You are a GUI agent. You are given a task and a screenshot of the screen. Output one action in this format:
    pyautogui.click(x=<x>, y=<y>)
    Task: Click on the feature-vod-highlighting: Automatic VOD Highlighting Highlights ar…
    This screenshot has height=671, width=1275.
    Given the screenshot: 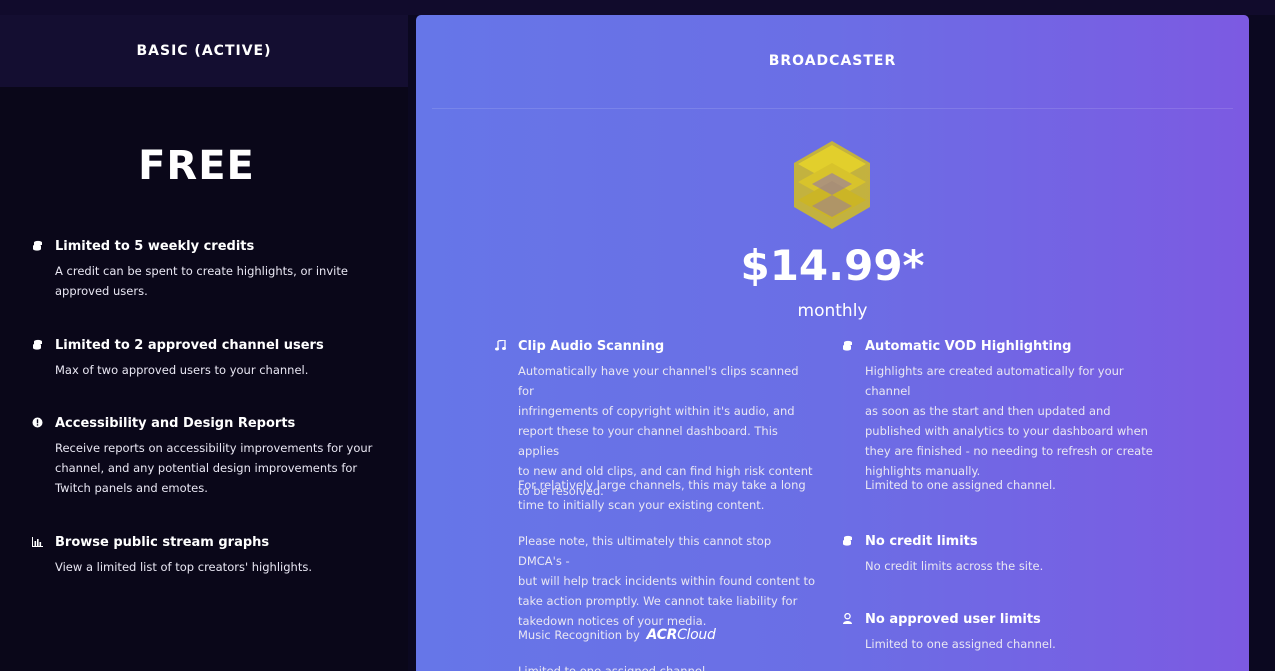 What is the action you would take?
    pyautogui.click(x=1000, y=408)
    